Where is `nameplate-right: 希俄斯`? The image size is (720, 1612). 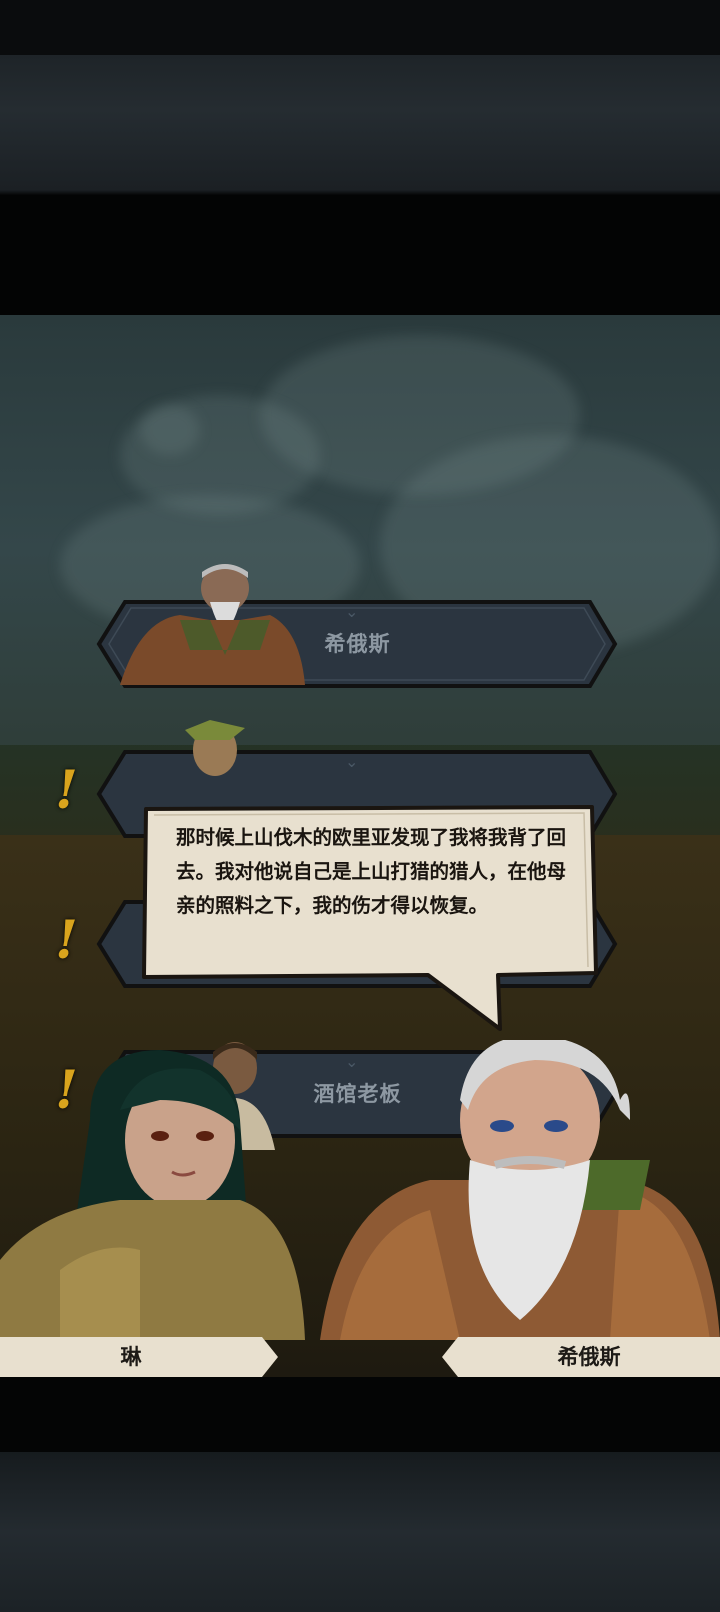
nameplate-right: 希俄斯 is located at coordinates (580, 1357).